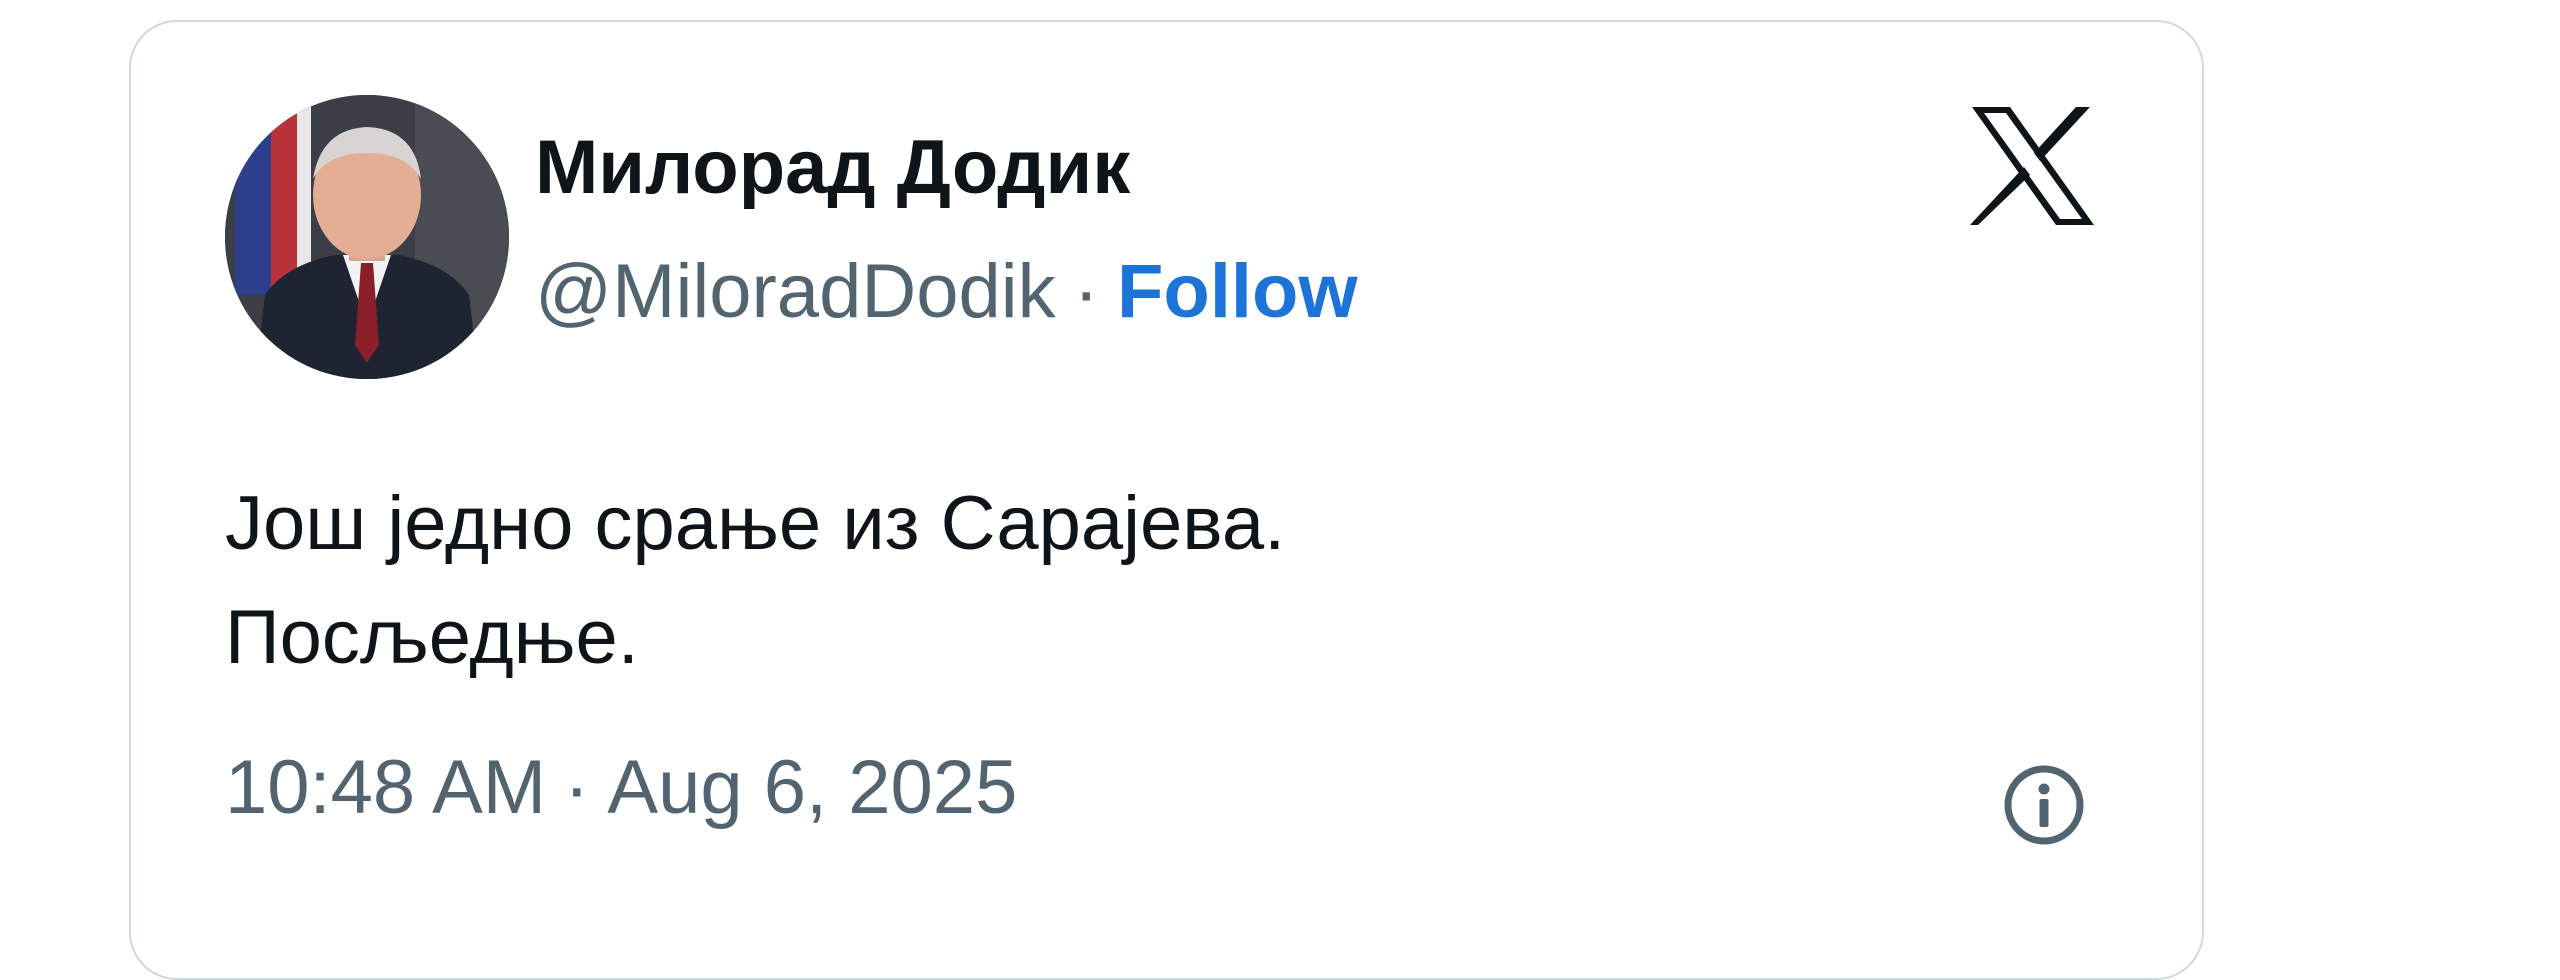 Image resolution: width=2560 pixels, height=980 pixels. What do you see at coordinates (386, 787) in the screenshot?
I see `tweet-time: 10:48 AM` at bounding box center [386, 787].